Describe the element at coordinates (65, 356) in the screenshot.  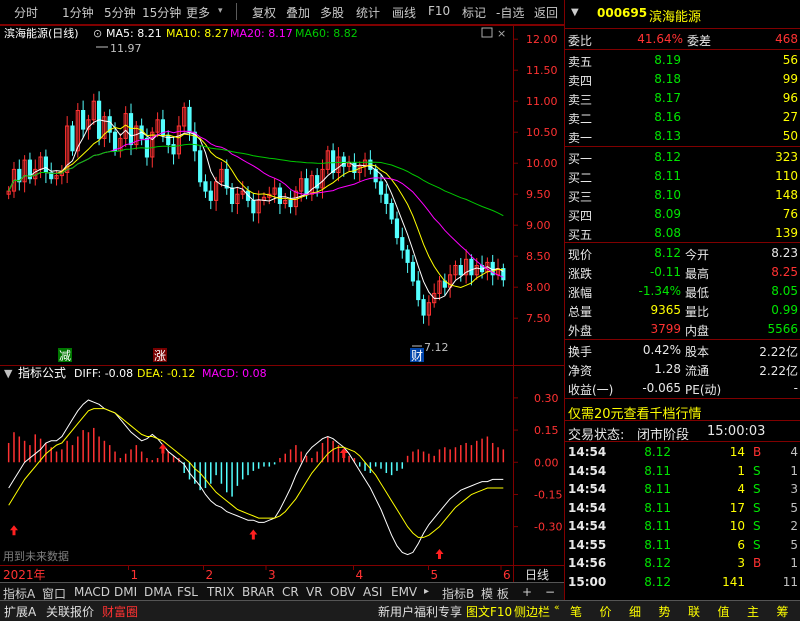
I see `marker-reduce: 减` at that location.